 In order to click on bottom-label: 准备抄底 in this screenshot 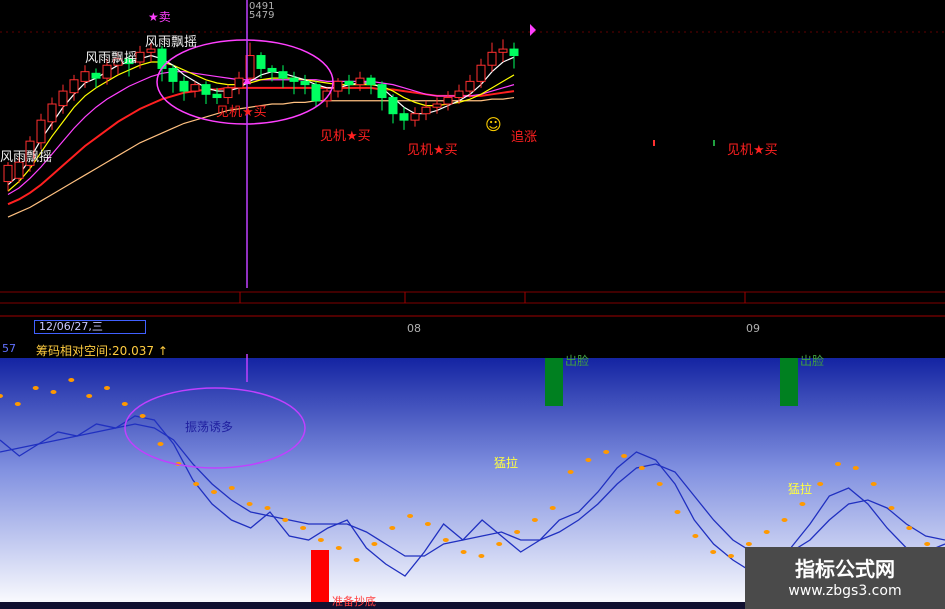, I will do `click(354, 601)`.